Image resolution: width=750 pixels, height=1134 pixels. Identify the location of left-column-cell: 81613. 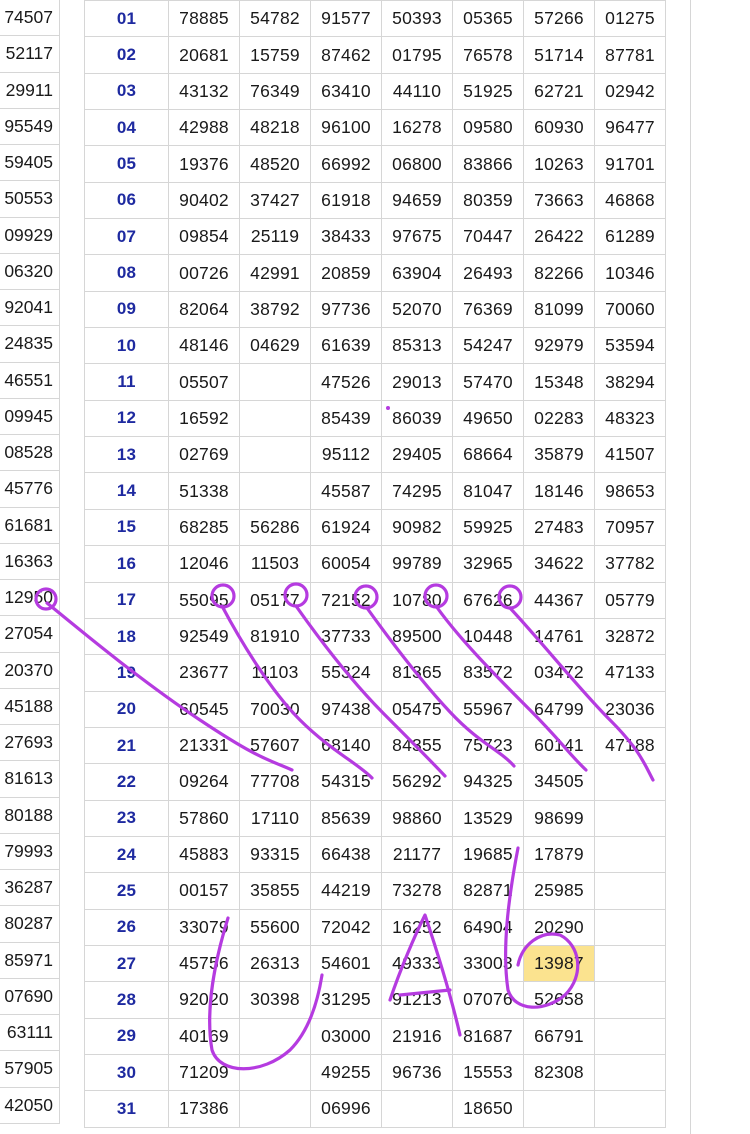
(30, 779).